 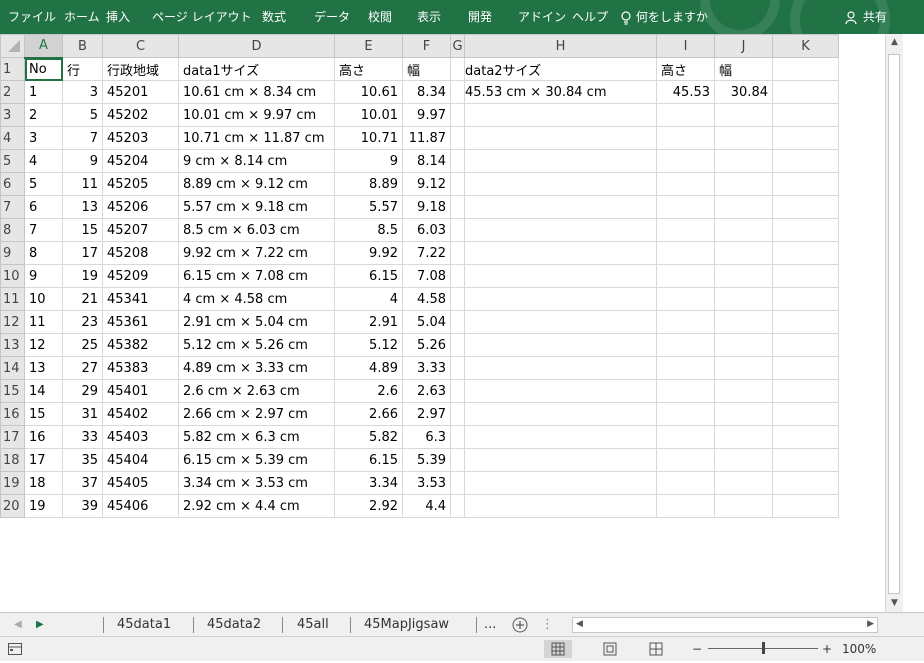 What do you see at coordinates (805, 207) in the screenshot?
I see `cell-k7` at bounding box center [805, 207].